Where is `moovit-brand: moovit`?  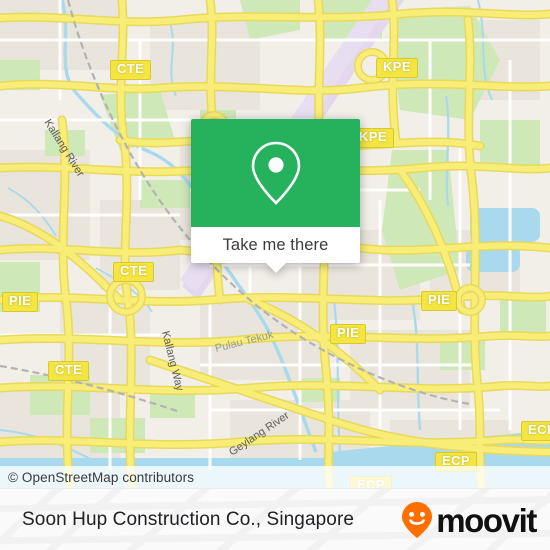
moovit-brand: moovit is located at coordinates (468, 519).